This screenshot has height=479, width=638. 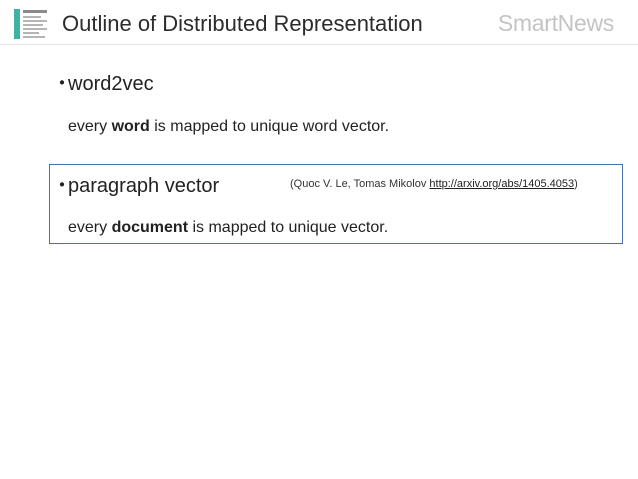 What do you see at coordinates (360, 184) in the screenshot?
I see `citation-authors: (Quoc V. Le, Tomas Mikolov` at bounding box center [360, 184].